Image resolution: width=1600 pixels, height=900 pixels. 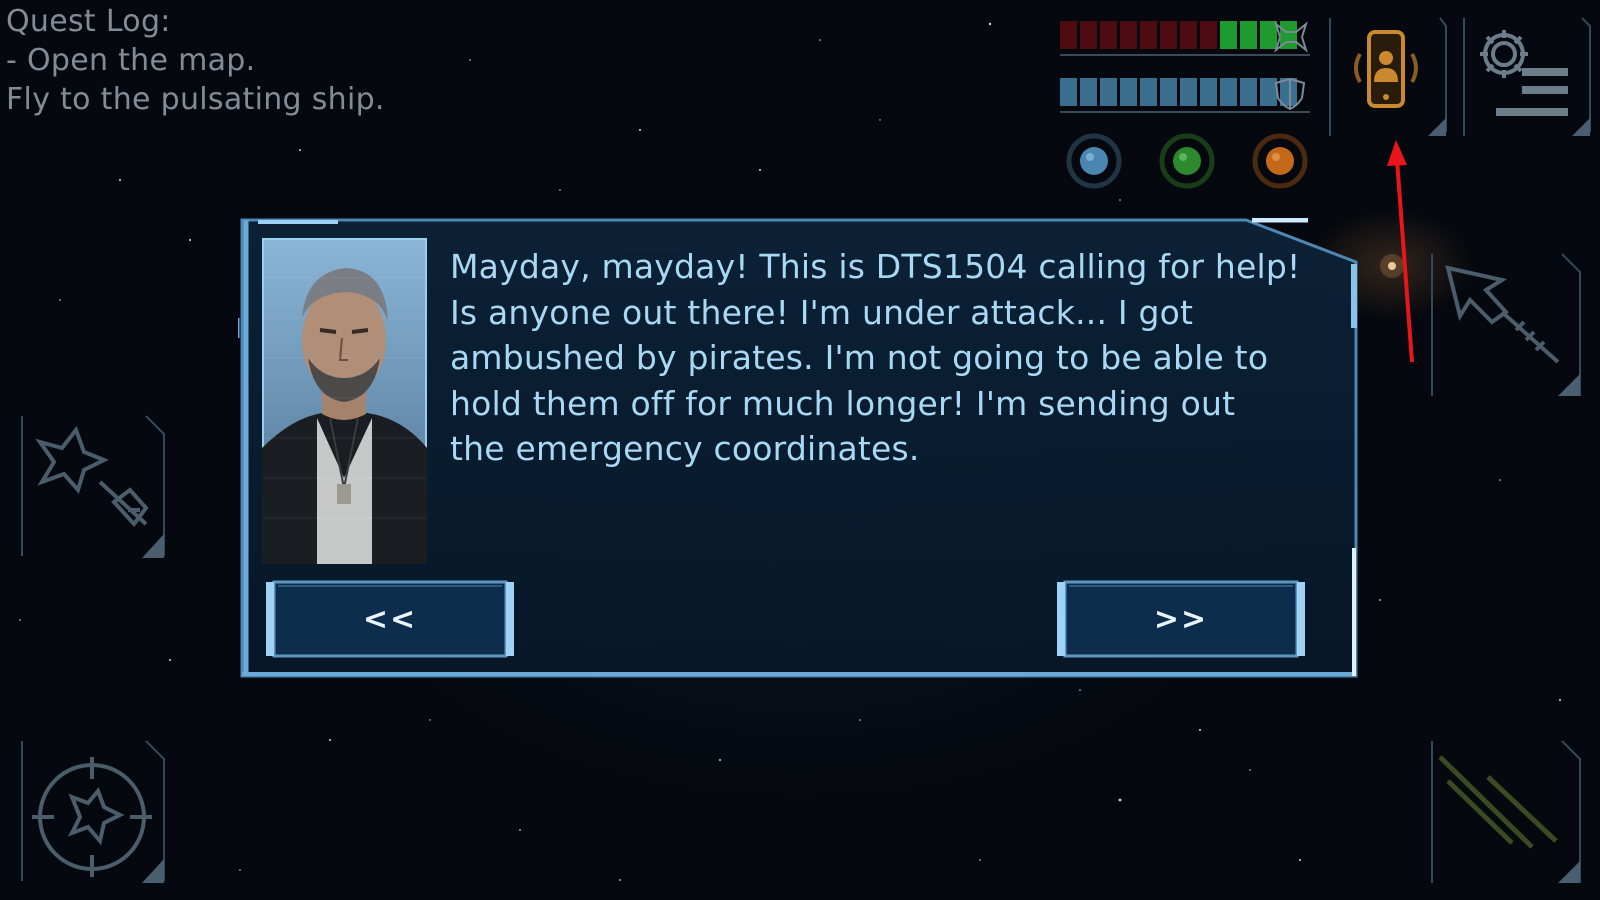 I want to click on missile-launch-button, so click(x=1508, y=325).